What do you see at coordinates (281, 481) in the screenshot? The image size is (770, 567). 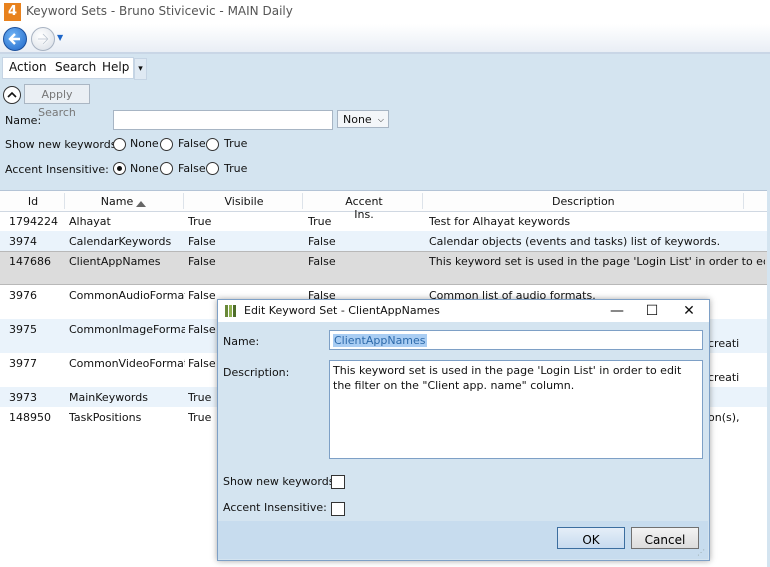 I see `dialog-show-new-label: Show new keywords:` at bounding box center [281, 481].